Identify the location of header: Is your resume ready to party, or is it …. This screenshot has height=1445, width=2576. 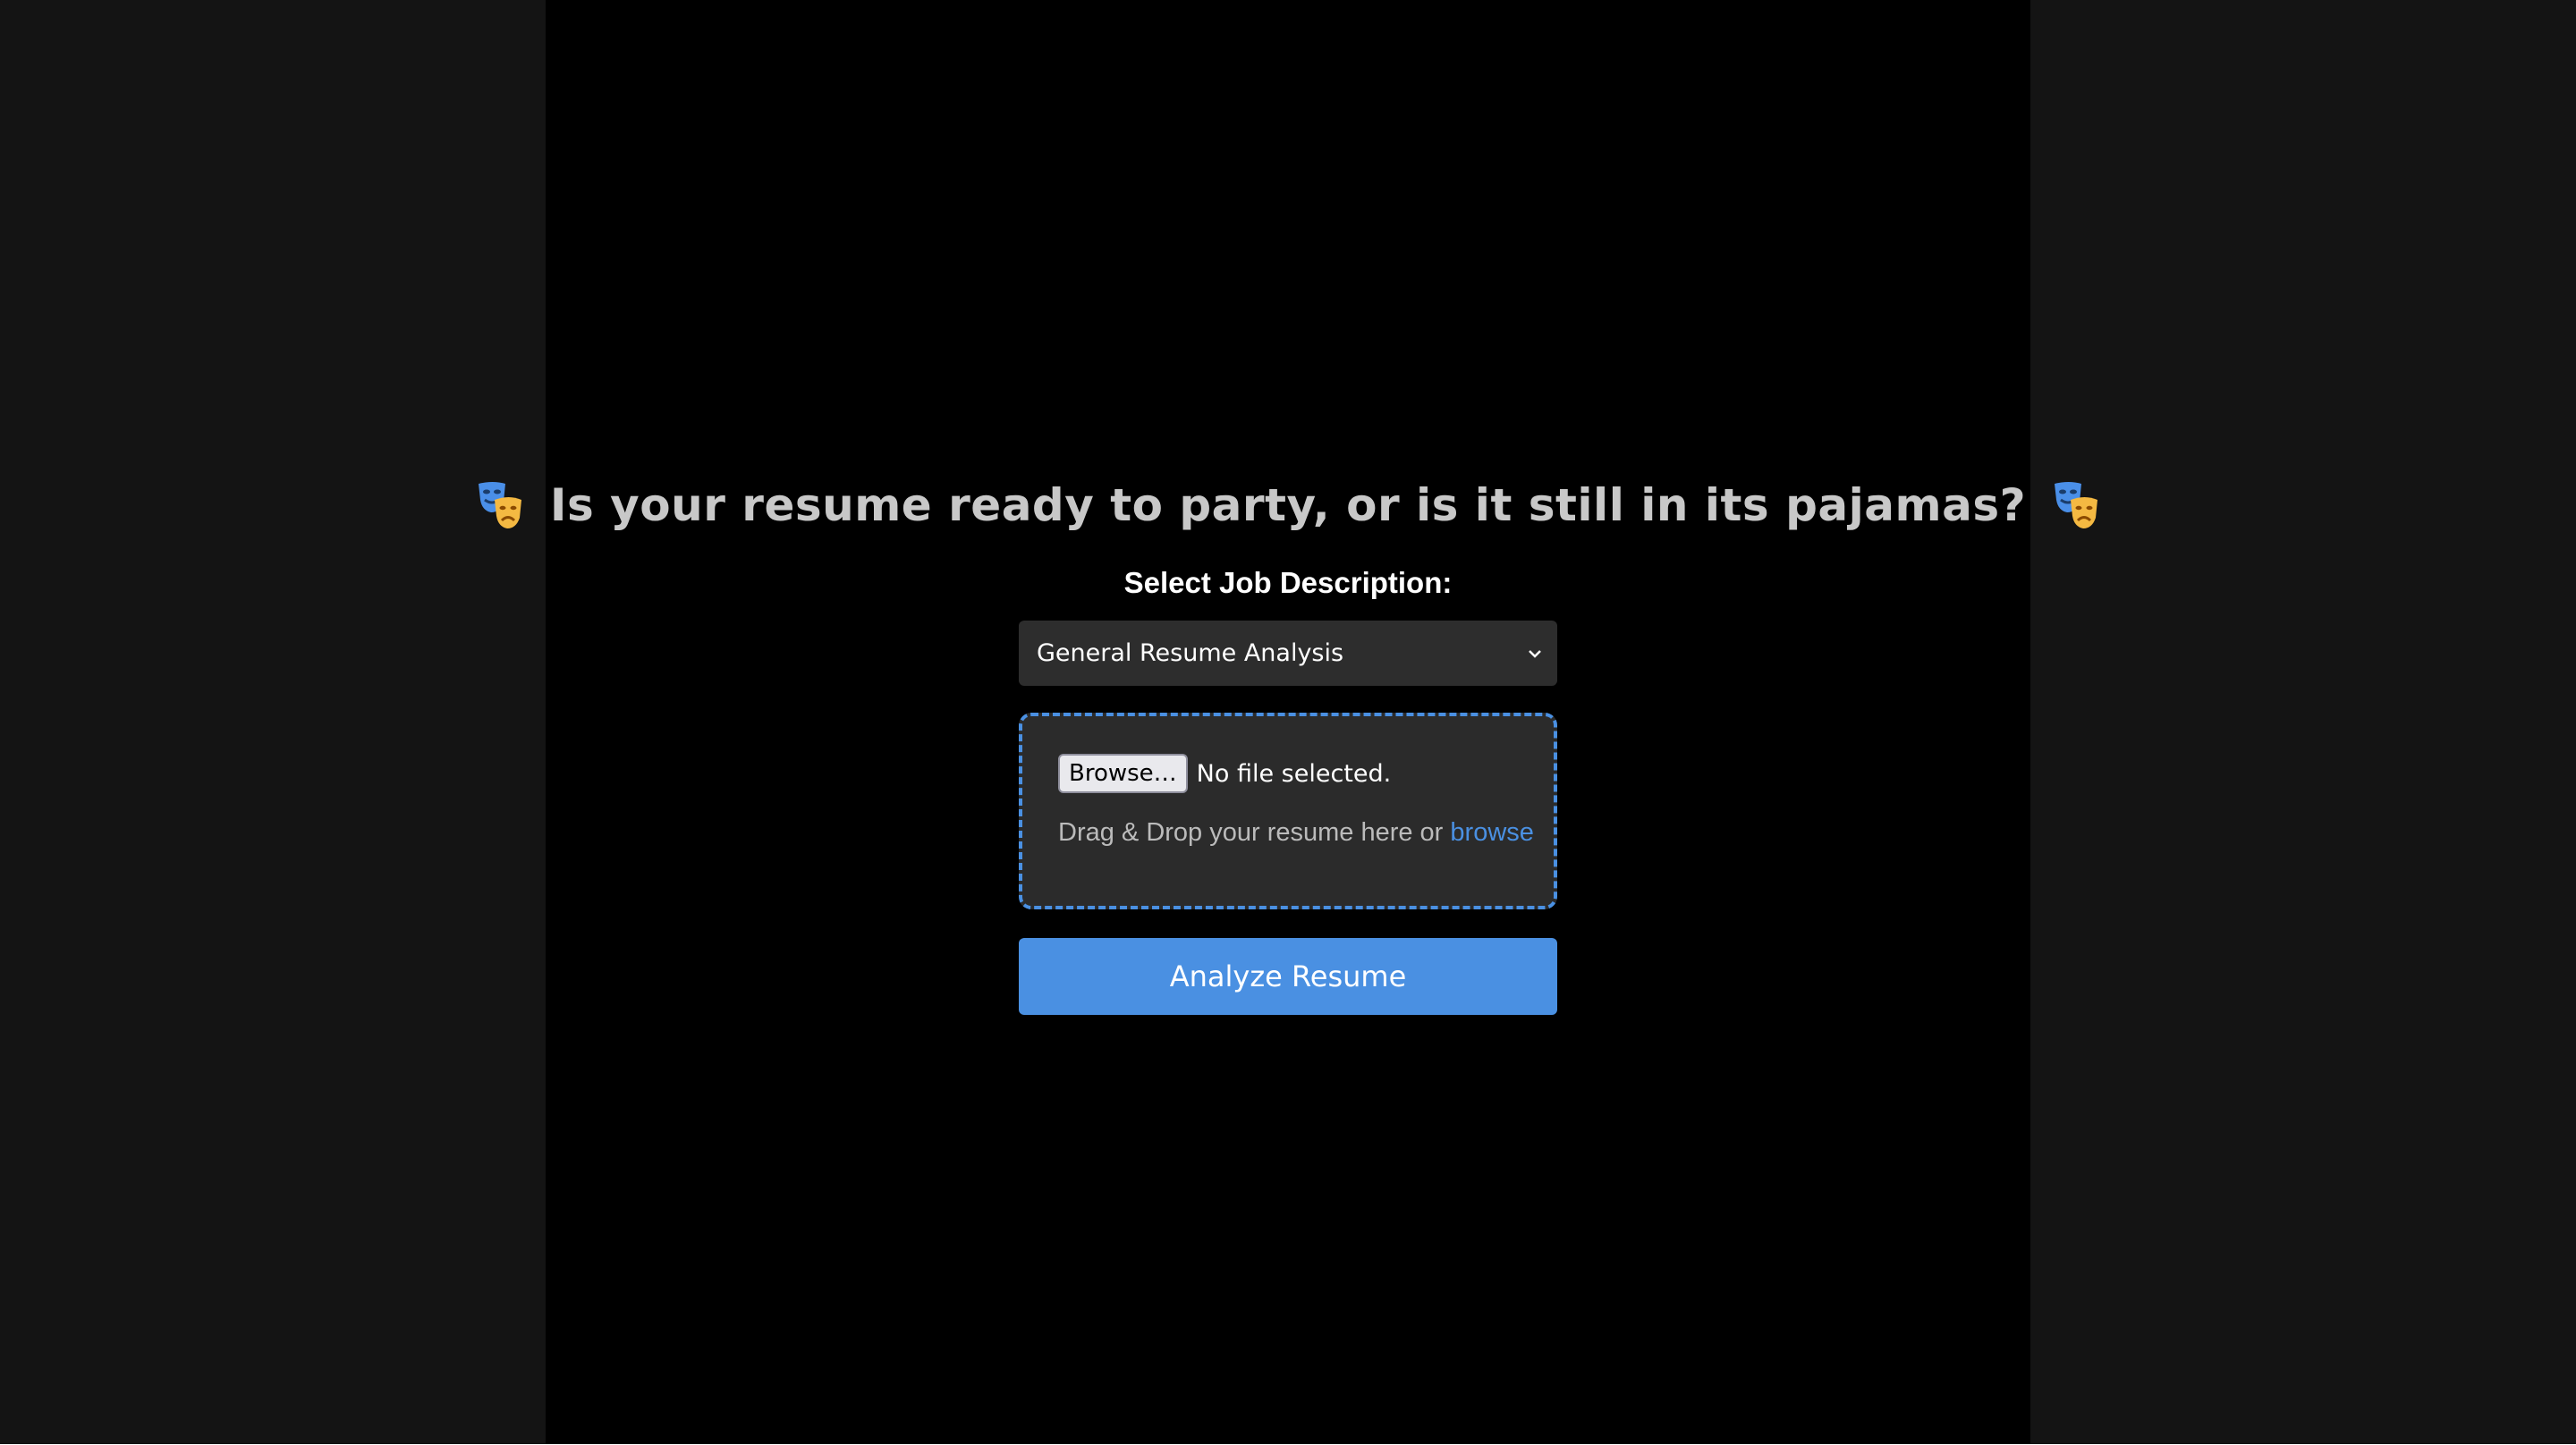
(1288, 505).